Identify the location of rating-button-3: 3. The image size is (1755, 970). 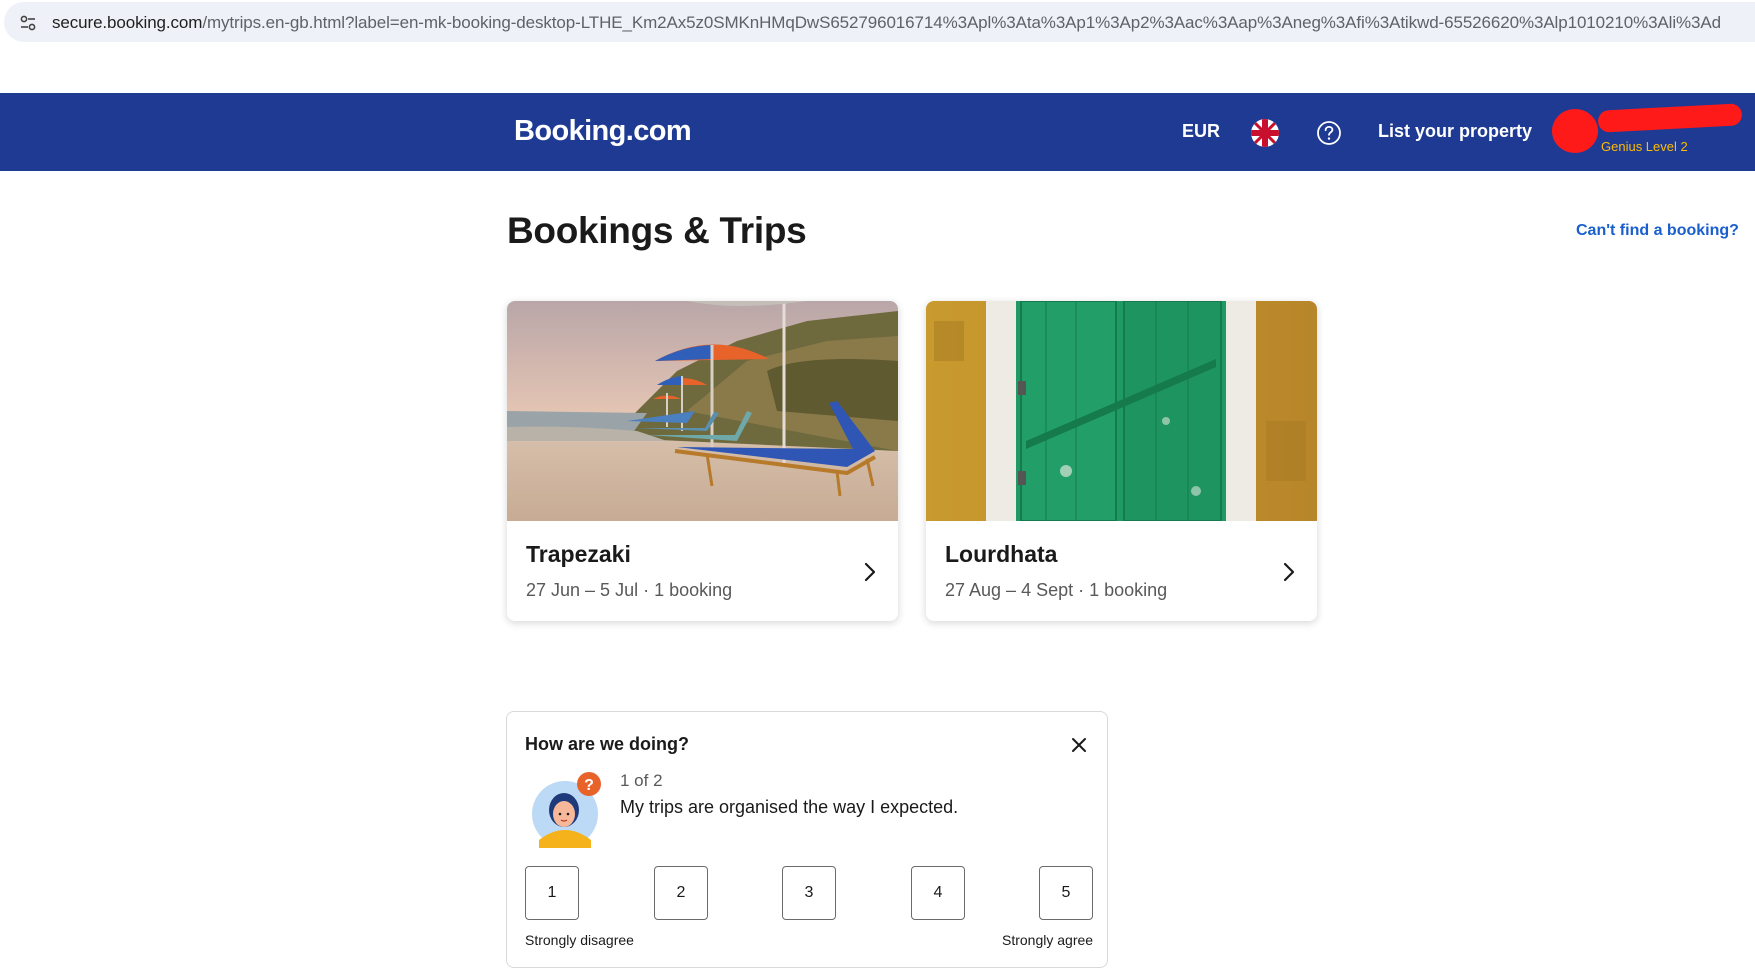
(809, 893).